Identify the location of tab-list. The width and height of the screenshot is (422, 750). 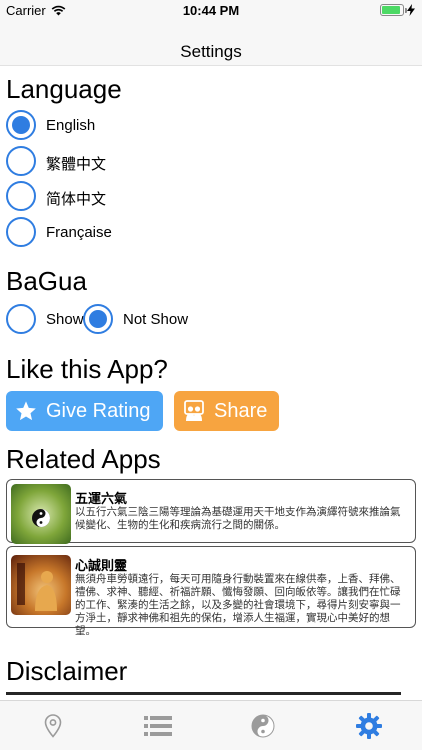
(158, 726).